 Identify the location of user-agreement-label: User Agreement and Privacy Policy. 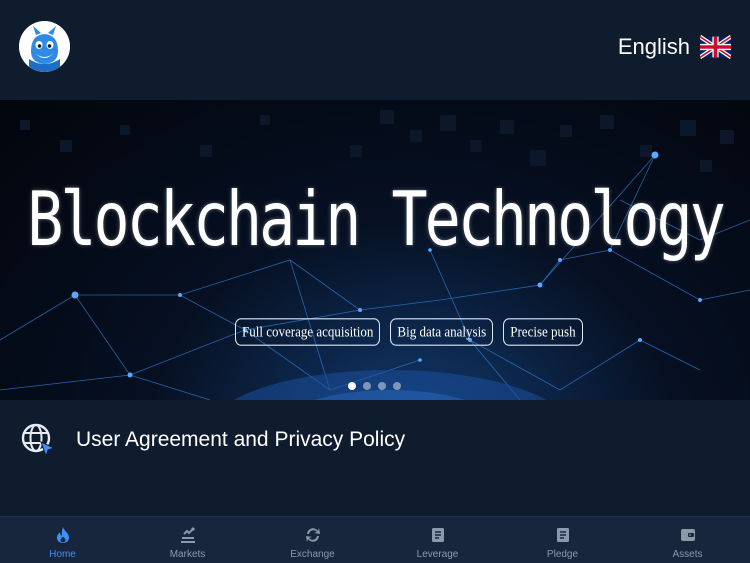
(241, 439).